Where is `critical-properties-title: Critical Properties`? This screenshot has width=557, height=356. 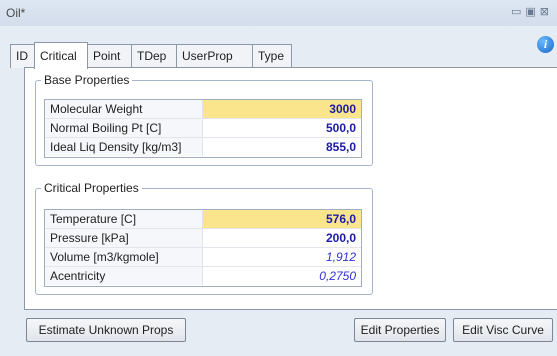 critical-properties-title: Critical Properties is located at coordinates (91, 188).